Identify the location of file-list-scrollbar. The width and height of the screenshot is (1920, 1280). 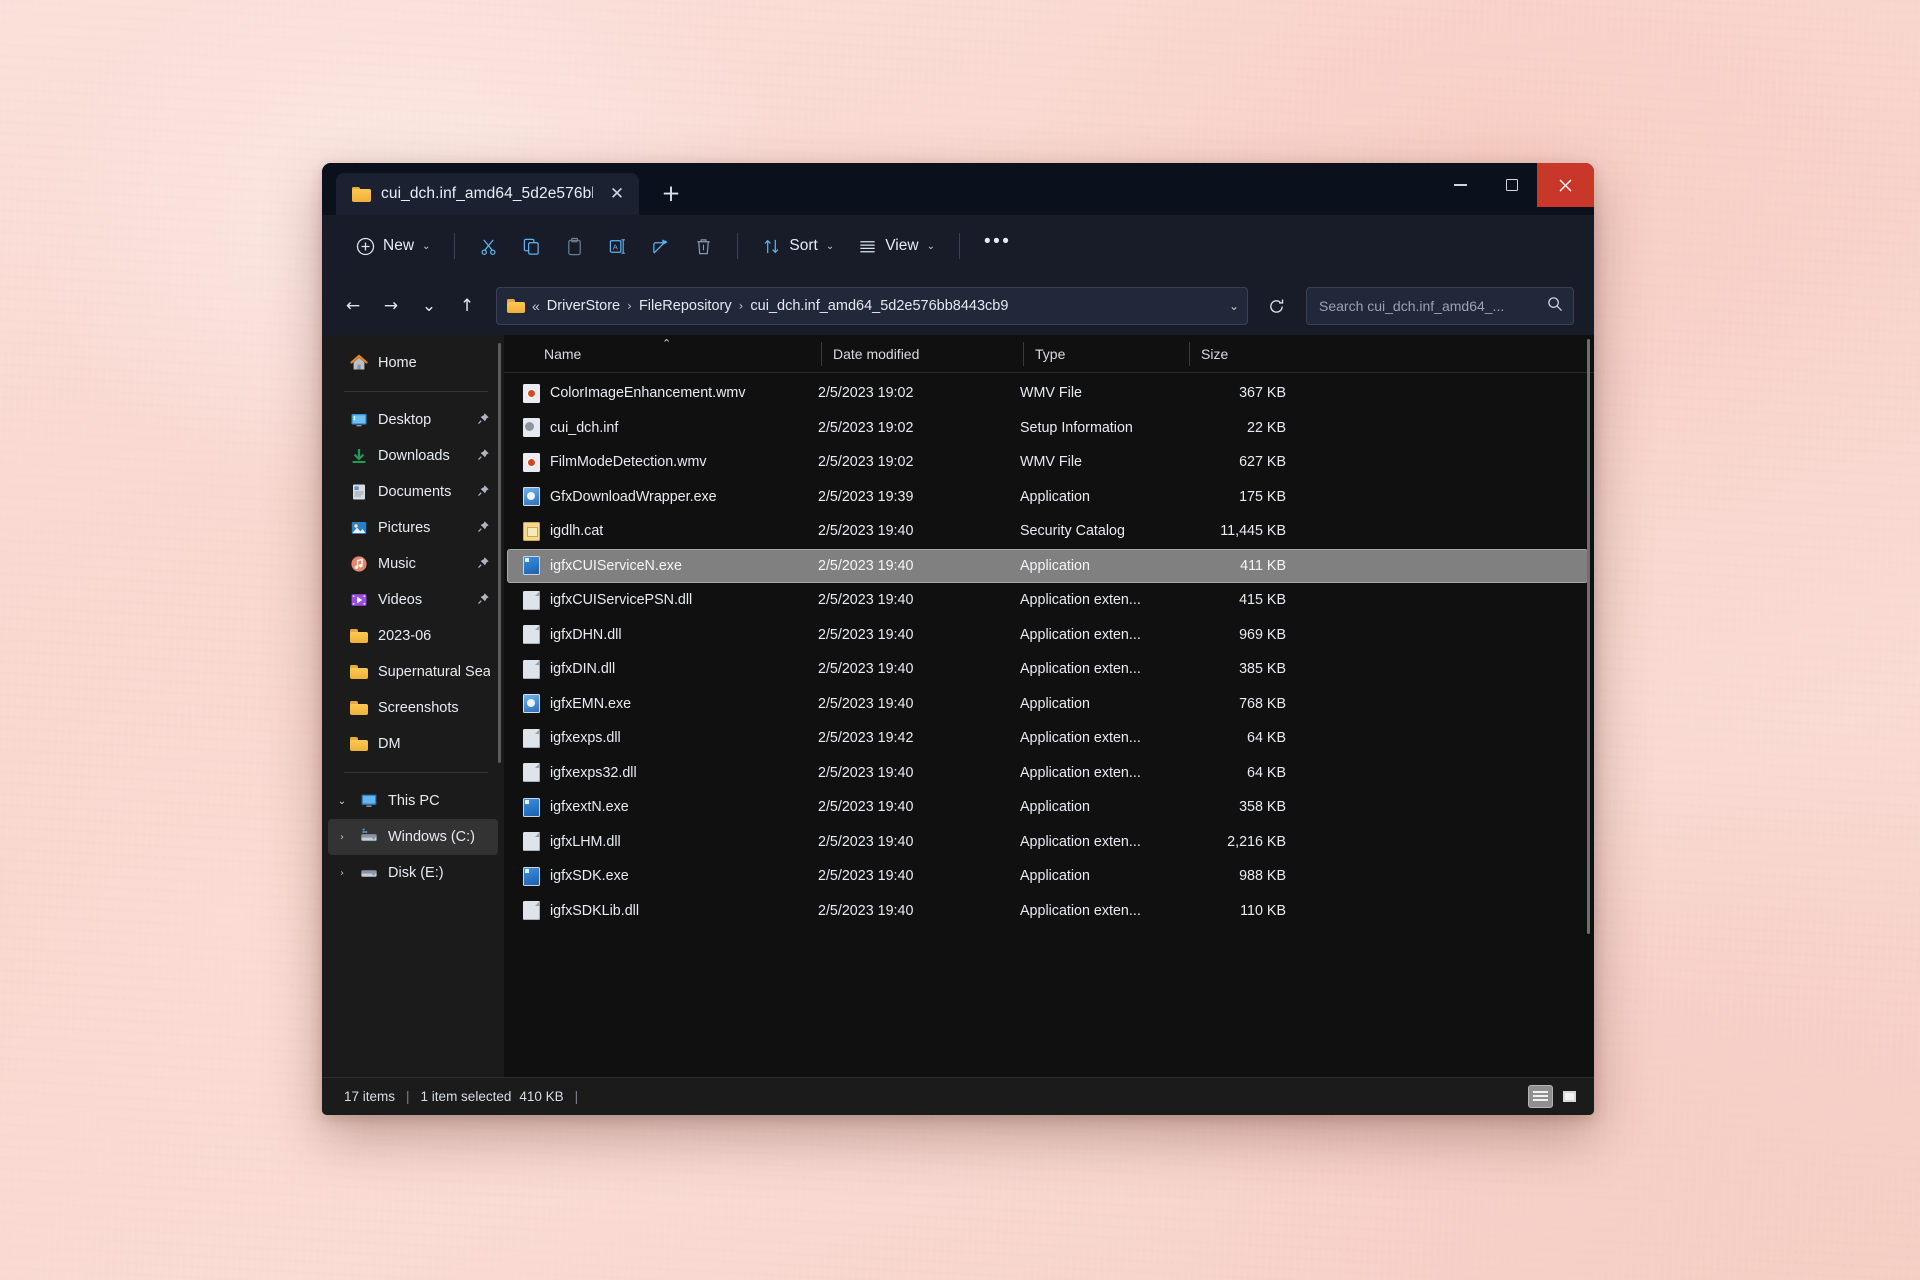
(1588, 636).